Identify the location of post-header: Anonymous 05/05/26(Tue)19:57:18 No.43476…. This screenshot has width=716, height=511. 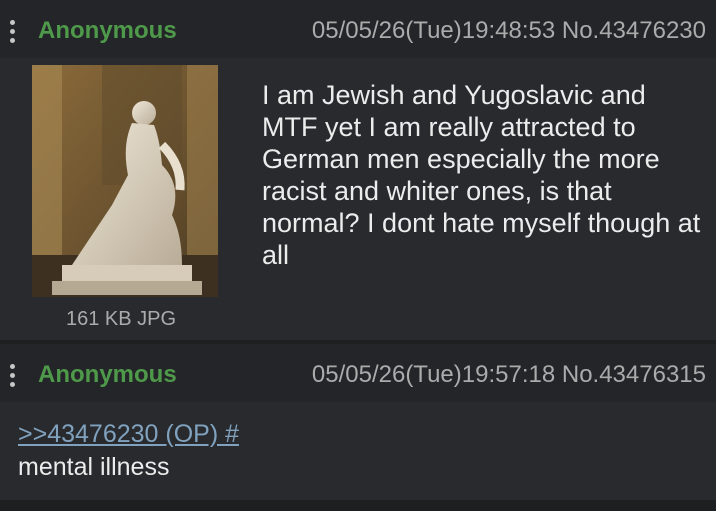
(358, 373).